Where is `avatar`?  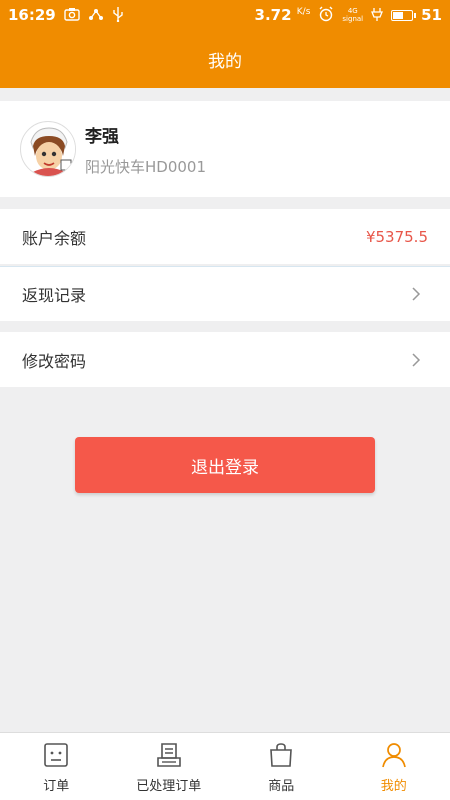
avatar is located at coordinates (48, 149).